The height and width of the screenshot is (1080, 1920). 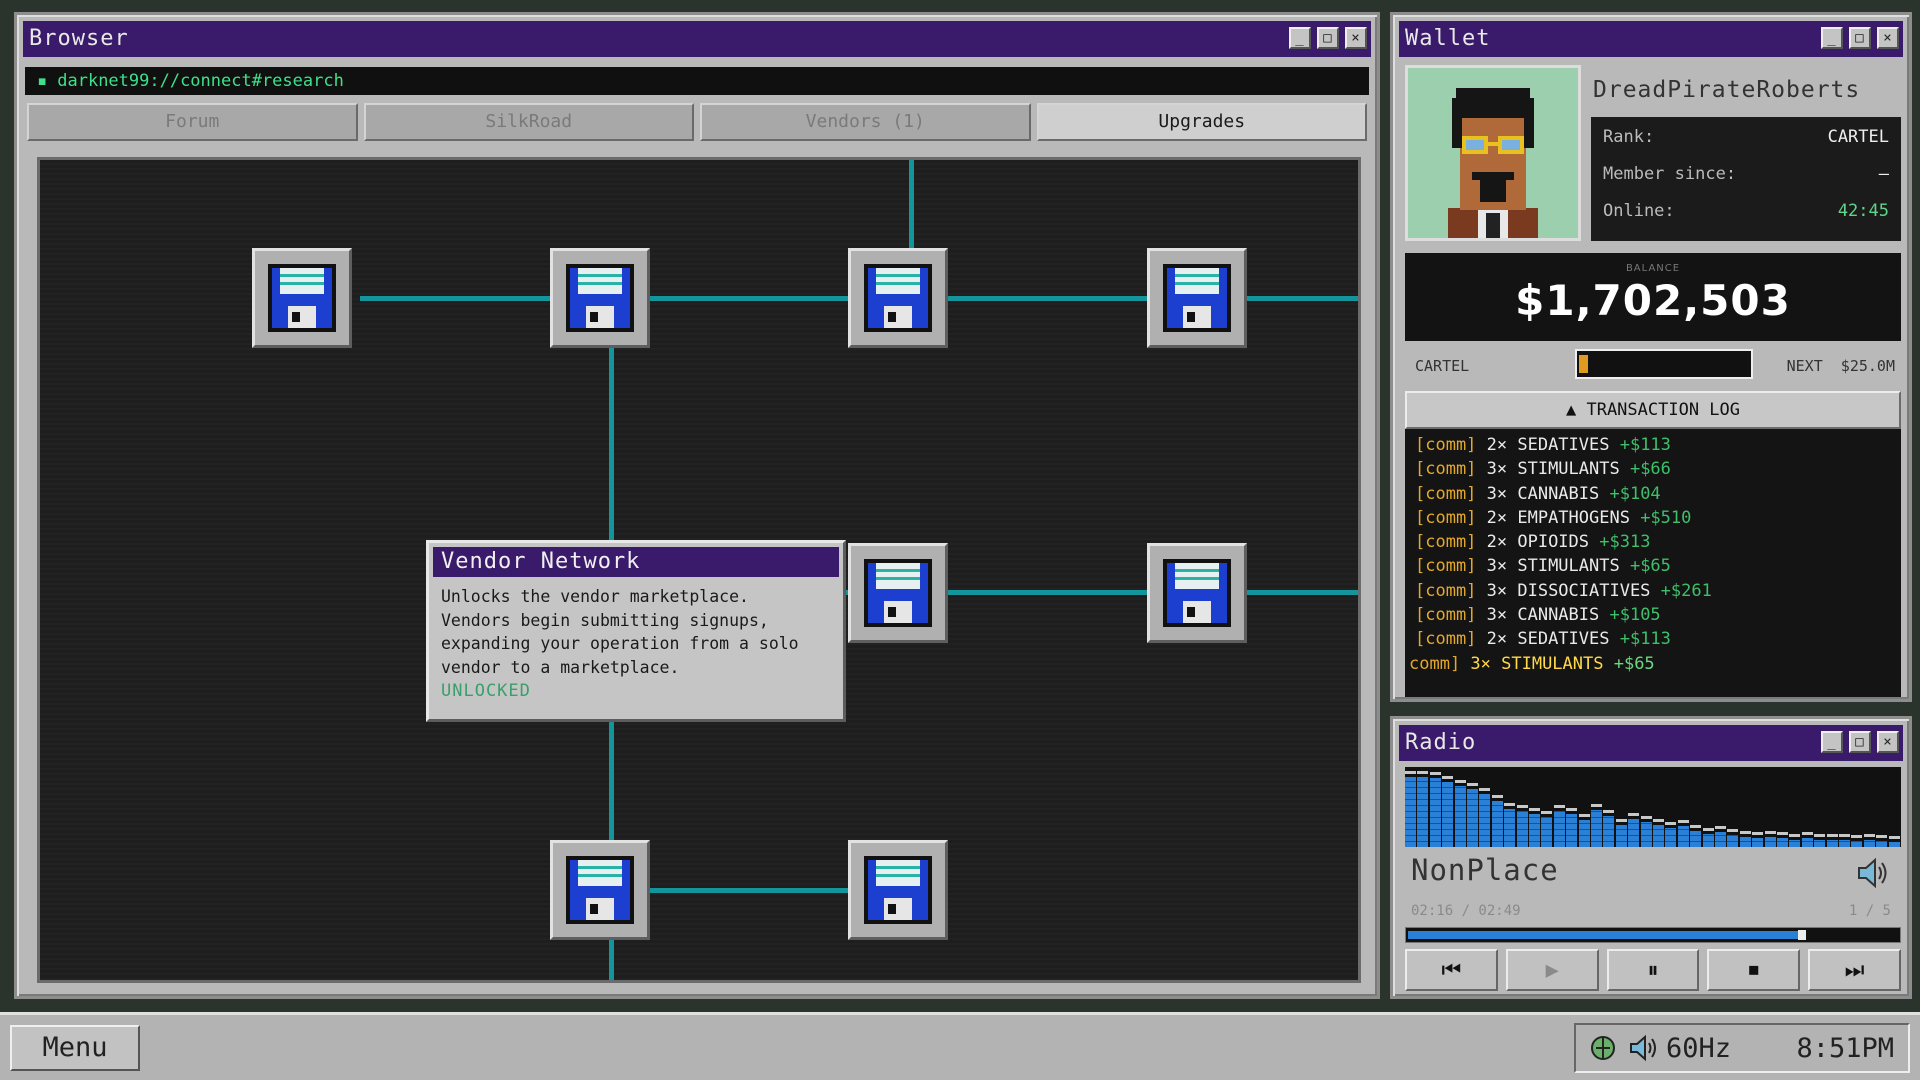 What do you see at coordinates (1653, 410) in the screenshot?
I see `transaction-log-toggle: ▲ TRANSACTION LOG` at bounding box center [1653, 410].